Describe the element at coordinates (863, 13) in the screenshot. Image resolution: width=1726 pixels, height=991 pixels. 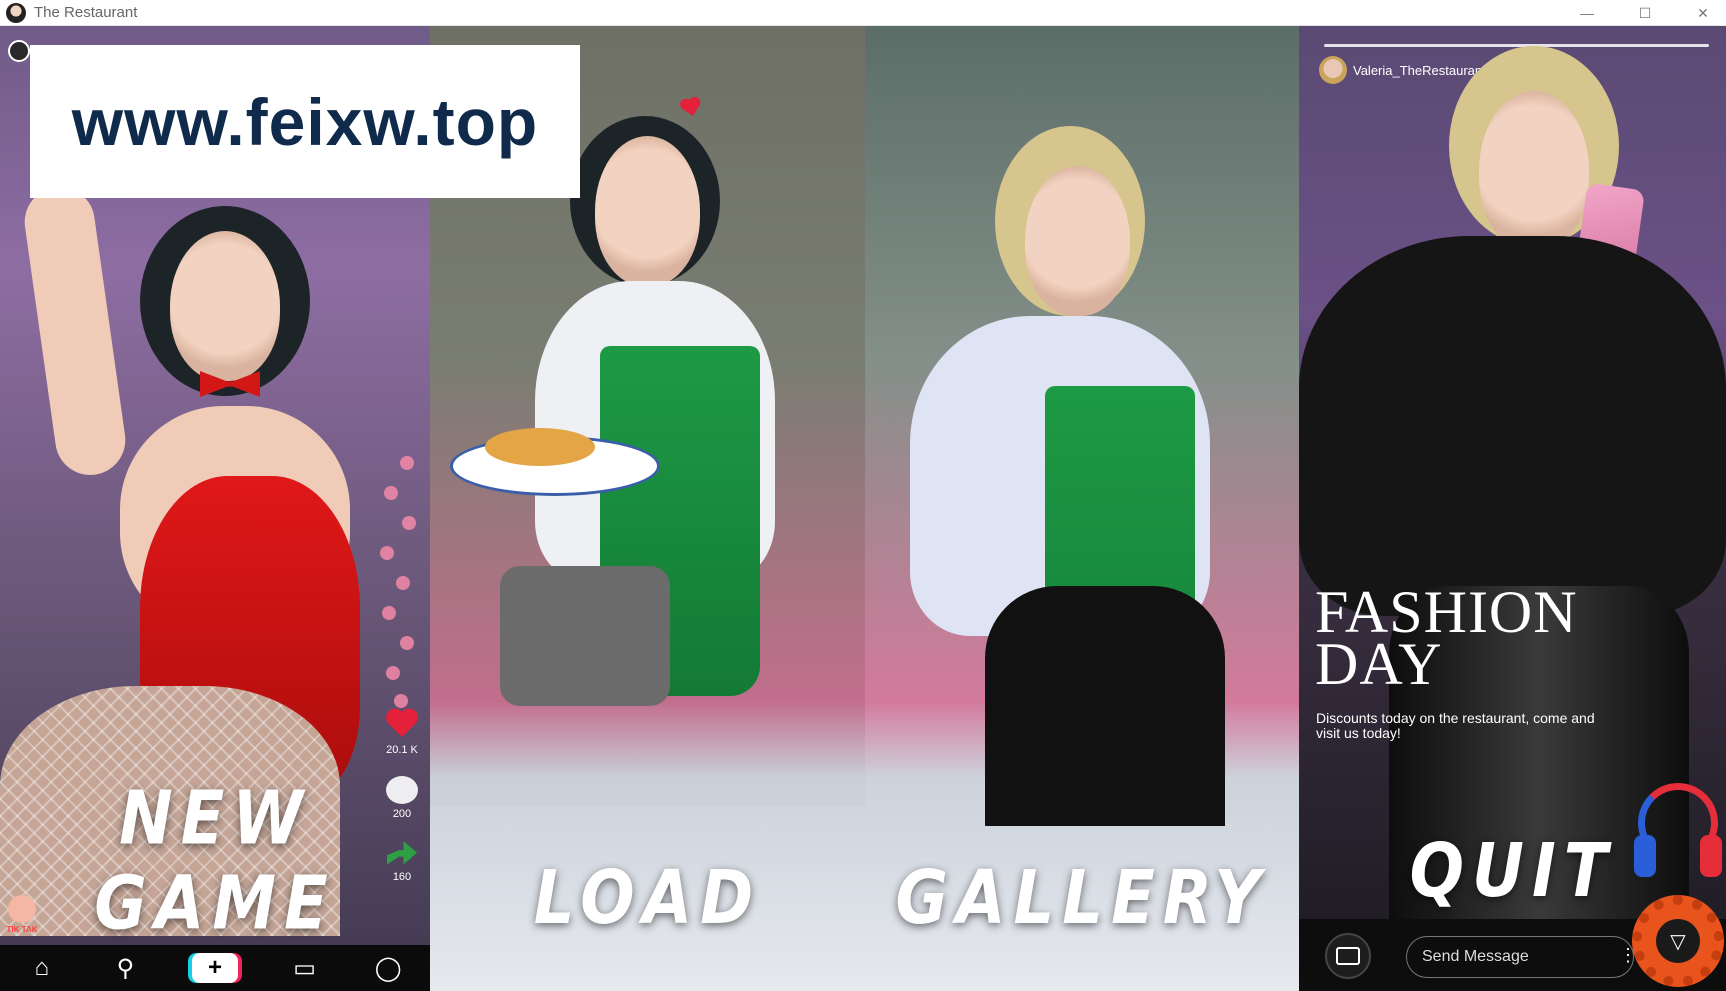
I see `window-titlebar: The Restaurant — ☐ ✕` at that location.